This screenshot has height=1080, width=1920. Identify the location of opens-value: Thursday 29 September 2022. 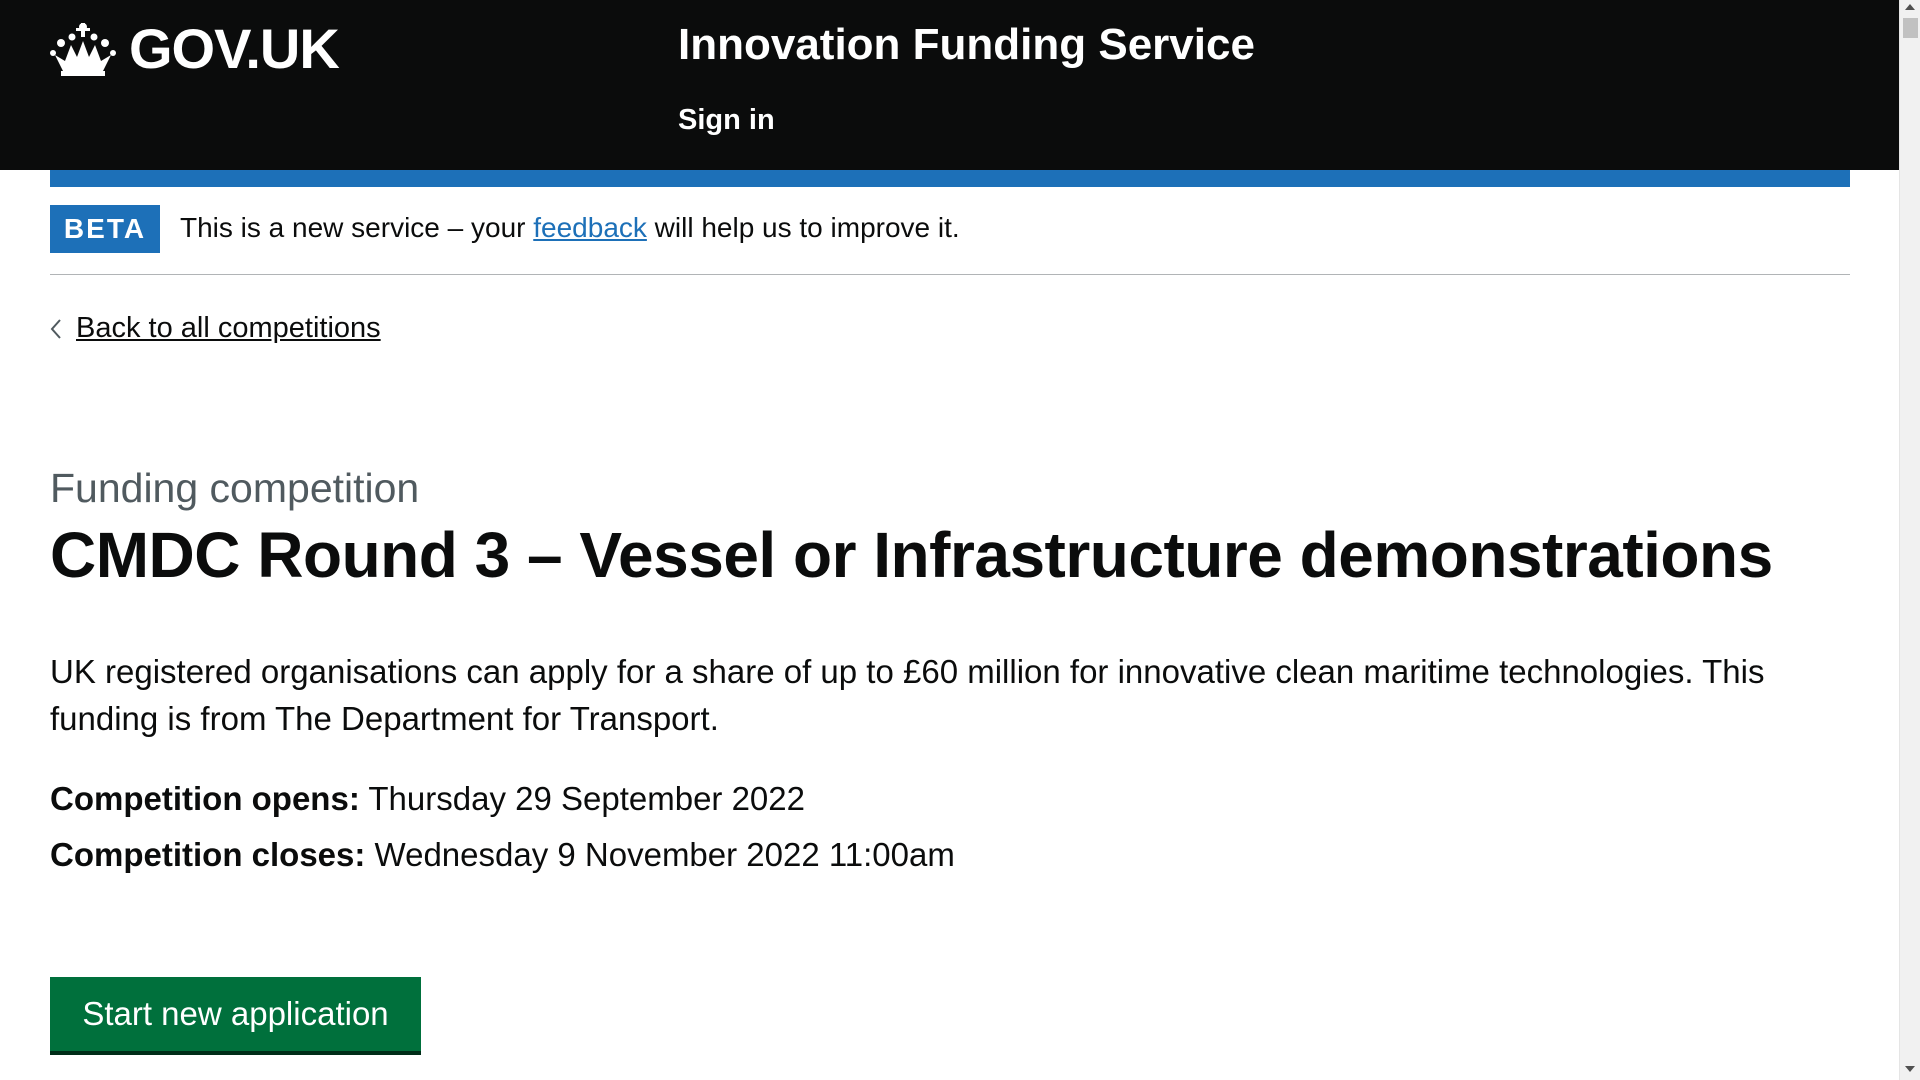
(586, 798).